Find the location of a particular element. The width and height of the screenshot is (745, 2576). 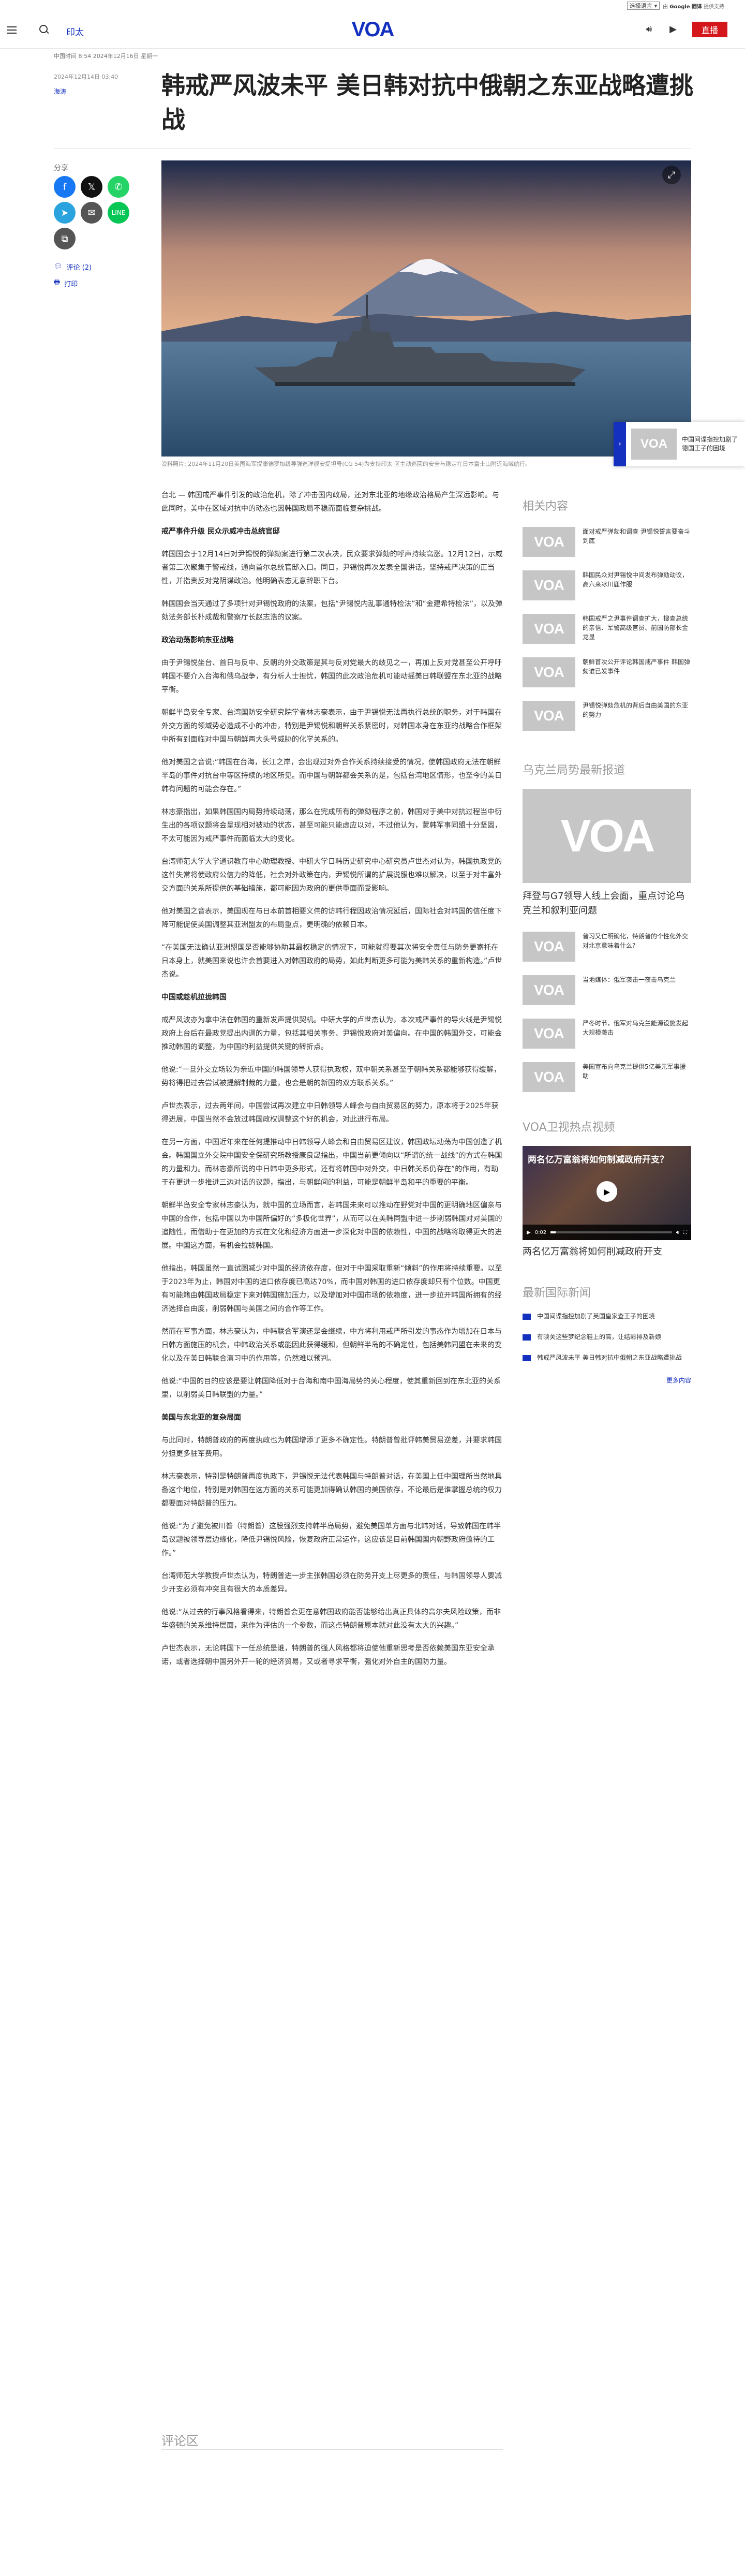

language-select: 选择语言 ▾ is located at coordinates (644, 6).